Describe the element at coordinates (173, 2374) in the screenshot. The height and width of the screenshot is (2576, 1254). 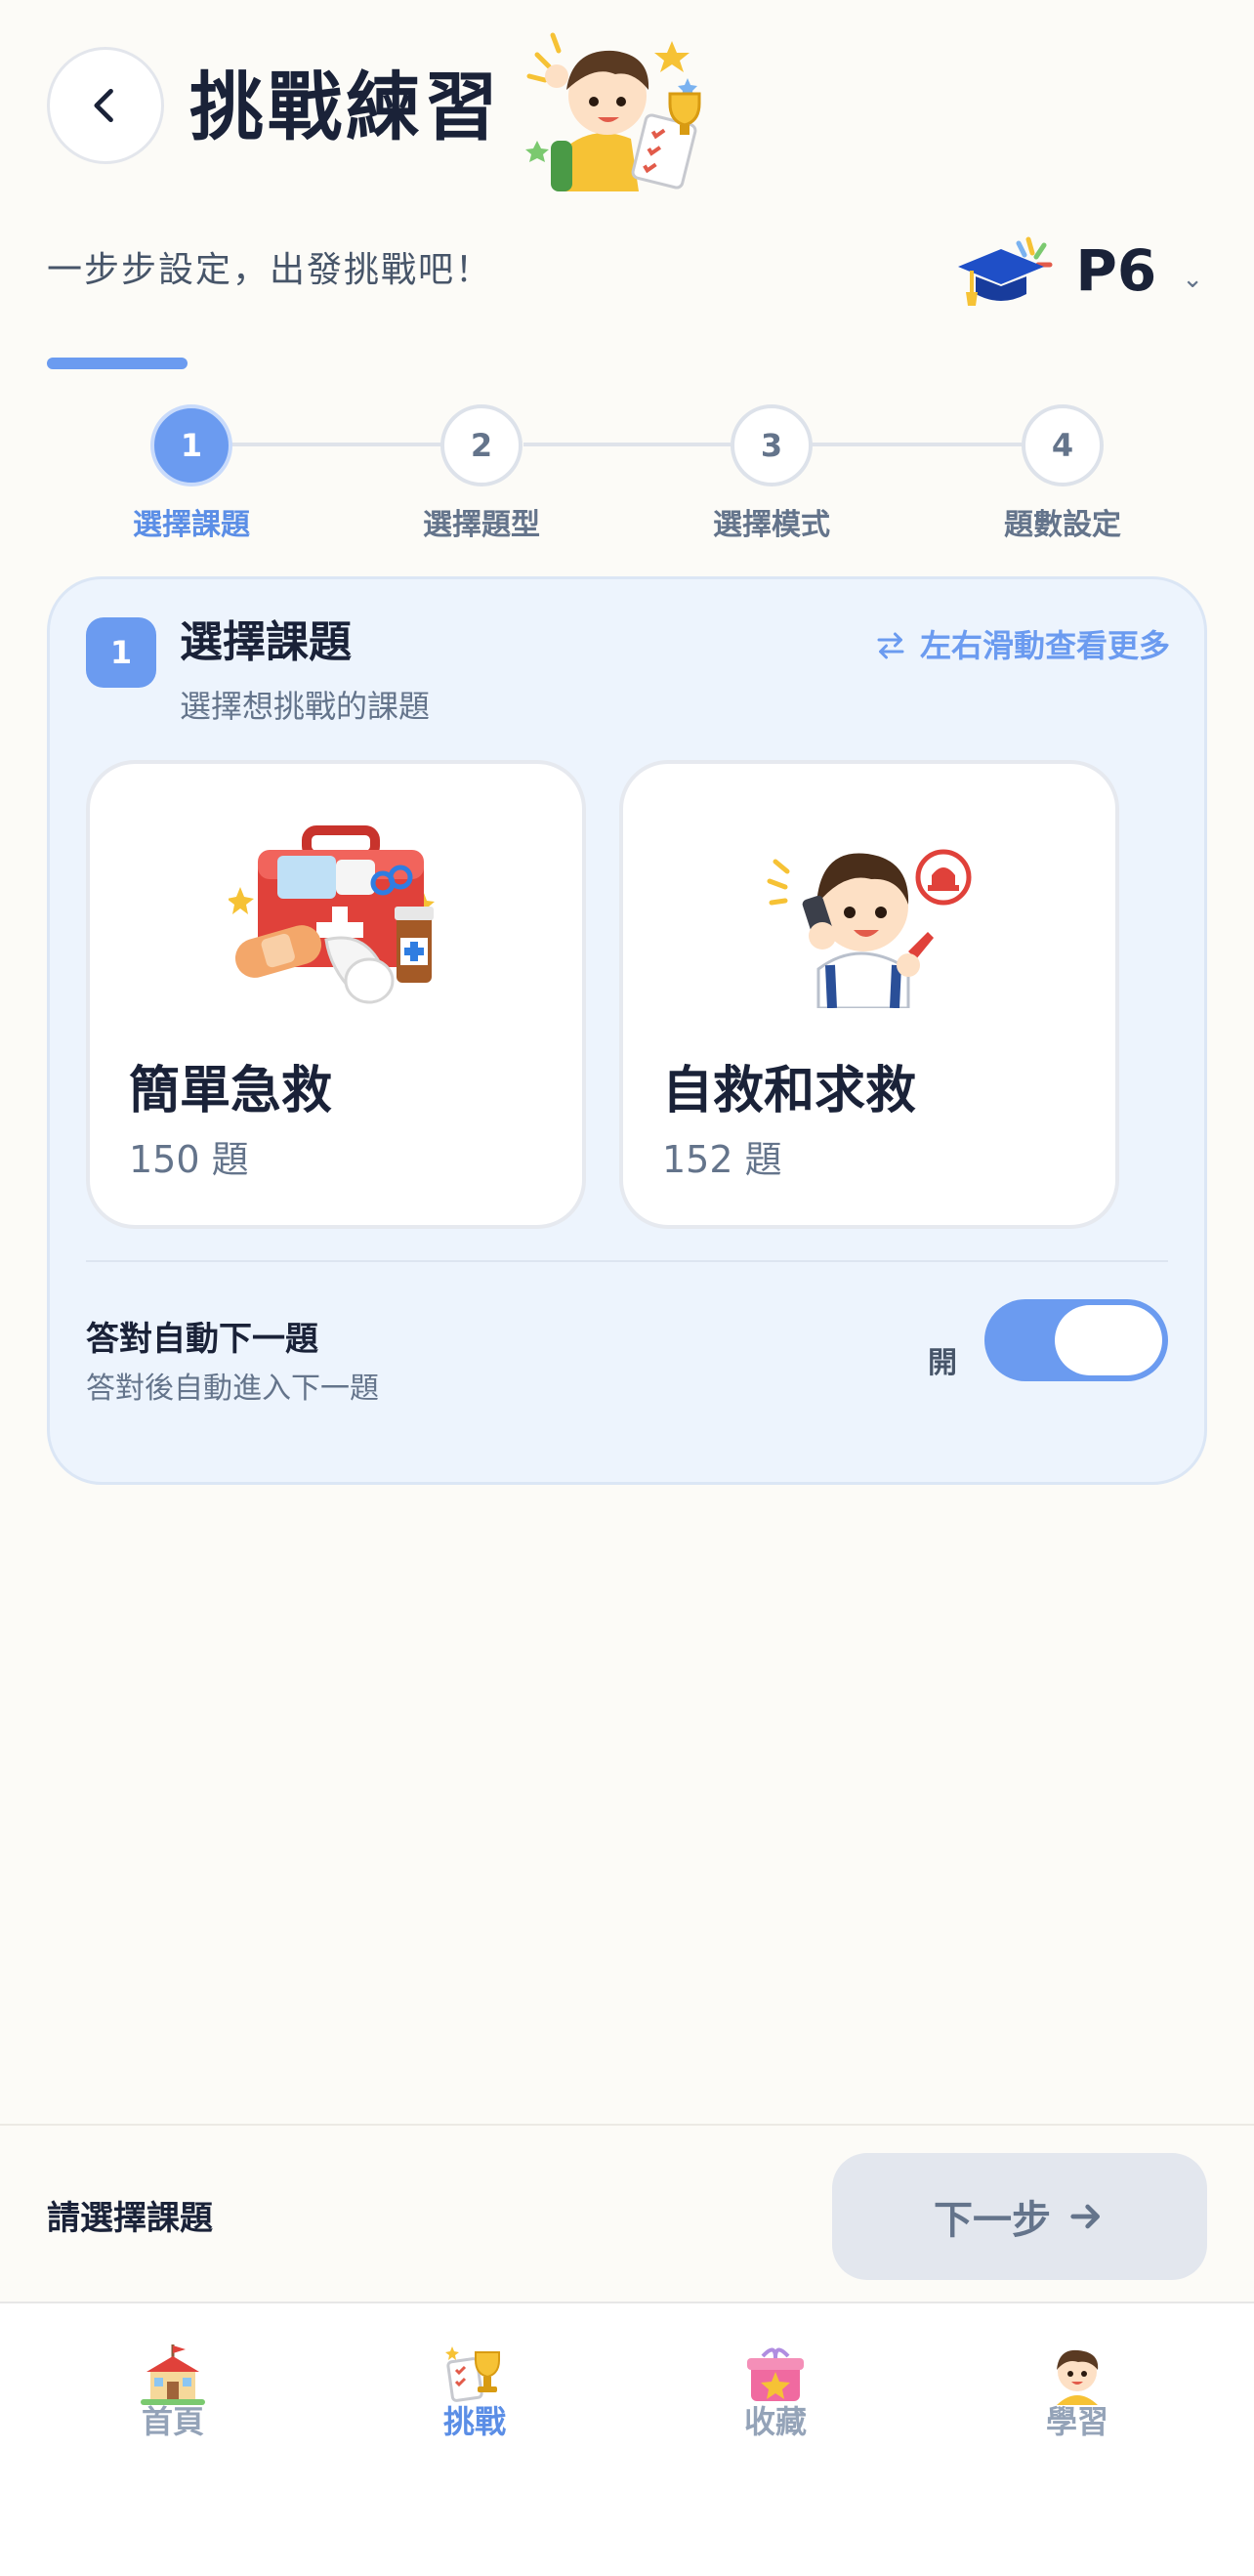
I see `school-house-icon` at that location.